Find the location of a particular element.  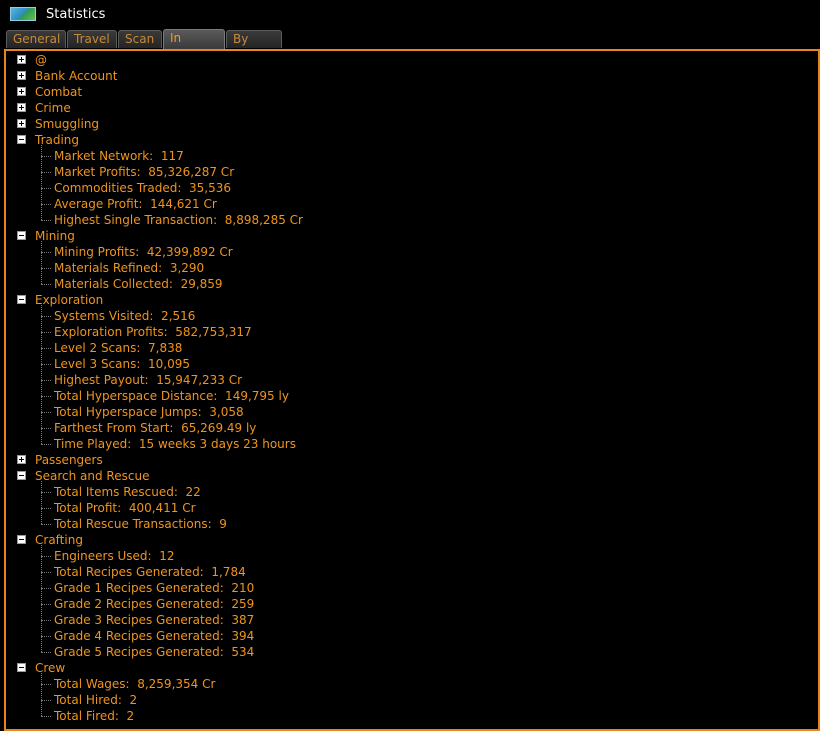

tree-item: Market Network: 117 is located at coordinates (119, 156).